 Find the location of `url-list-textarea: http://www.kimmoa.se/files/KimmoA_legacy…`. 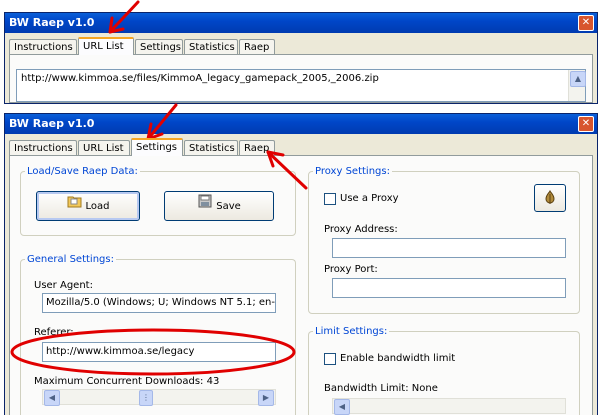

url-list-textarea: http://www.kimmoa.se/files/KimmoA_legacy… is located at coordinates (301, 85).